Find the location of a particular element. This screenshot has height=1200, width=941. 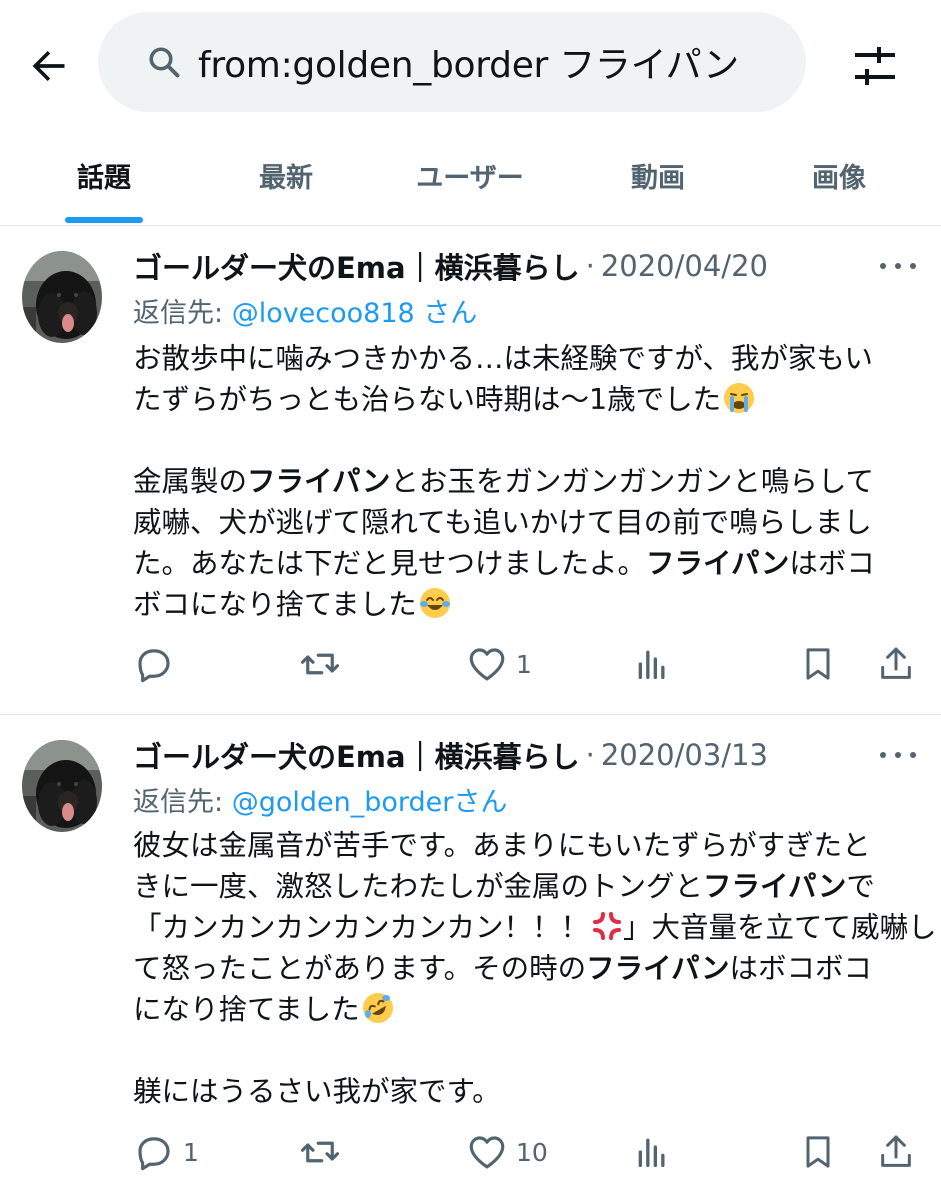

tweet-actions: 1 10 is located at coordinates (470, 1152).